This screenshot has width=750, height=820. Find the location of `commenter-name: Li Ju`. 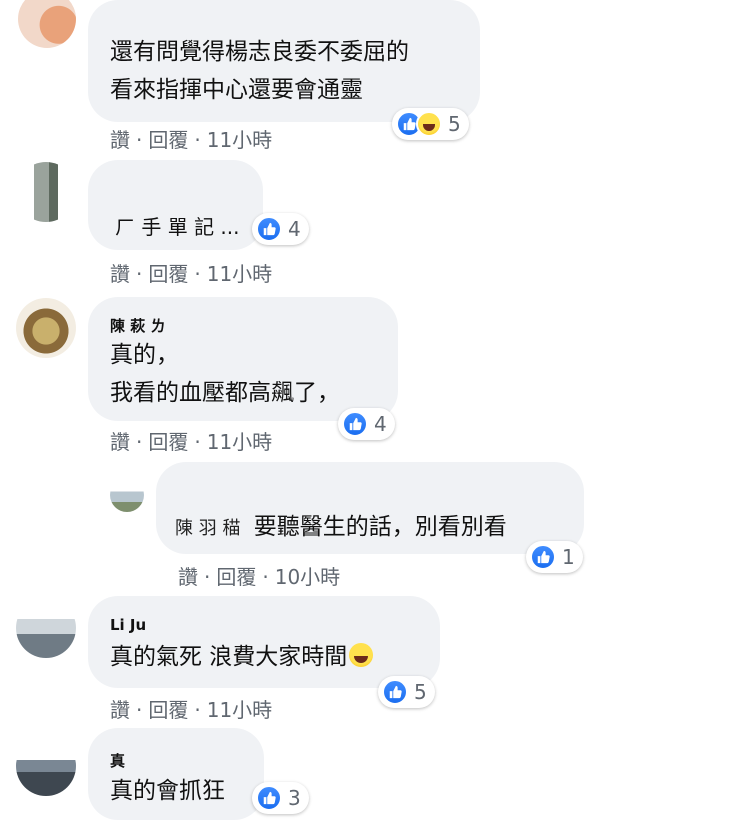

commenter-name: Li Ju is located at coordinates (128, 625).